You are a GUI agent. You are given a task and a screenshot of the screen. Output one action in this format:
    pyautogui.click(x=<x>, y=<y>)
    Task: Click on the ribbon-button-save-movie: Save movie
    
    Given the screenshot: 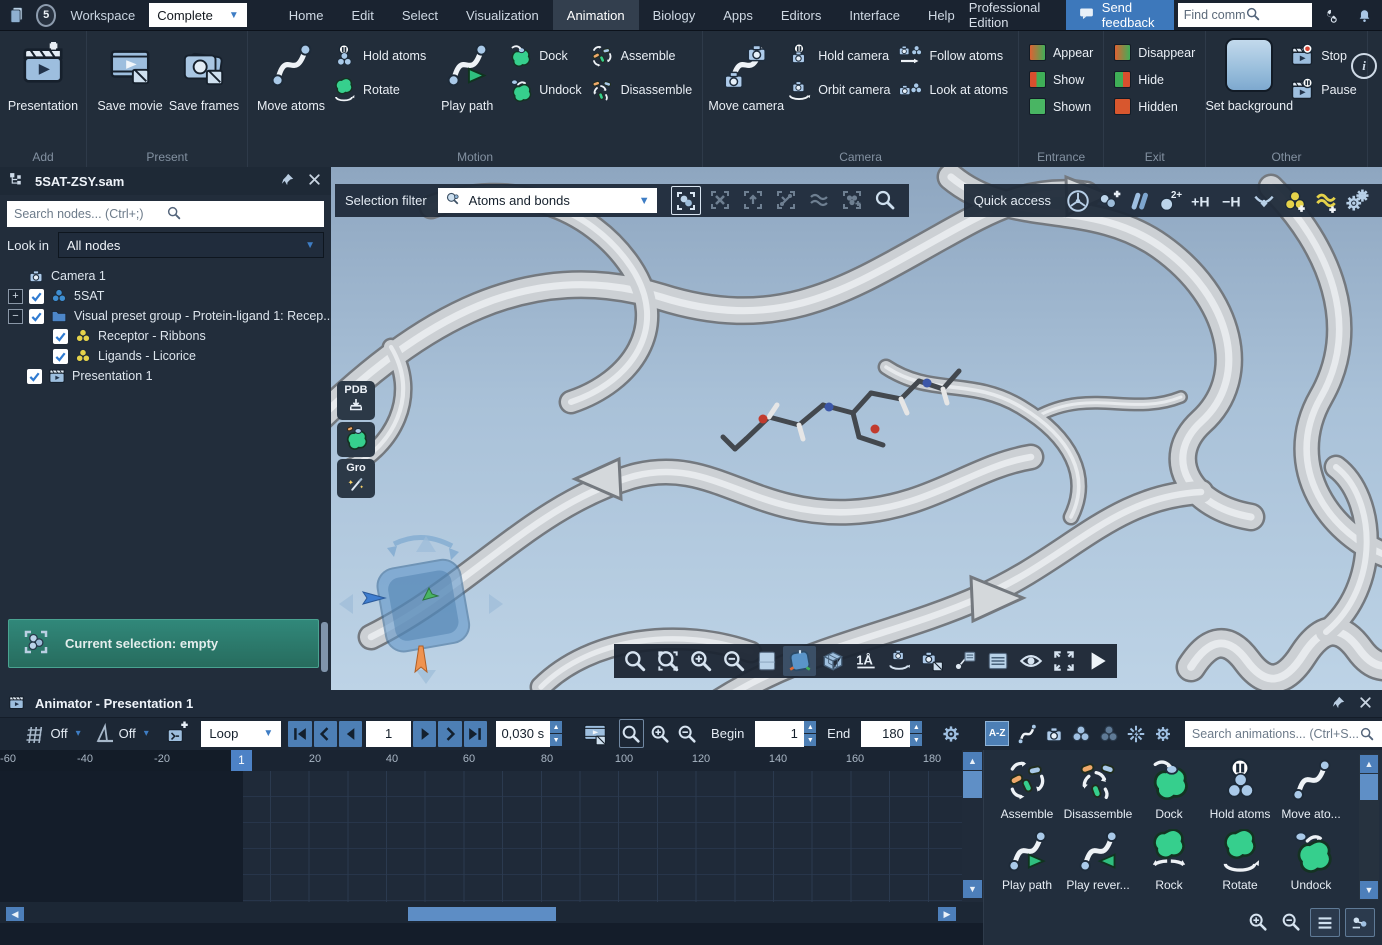 What is the action you would take?
    pyautogui.click(x=130, y=77)
    